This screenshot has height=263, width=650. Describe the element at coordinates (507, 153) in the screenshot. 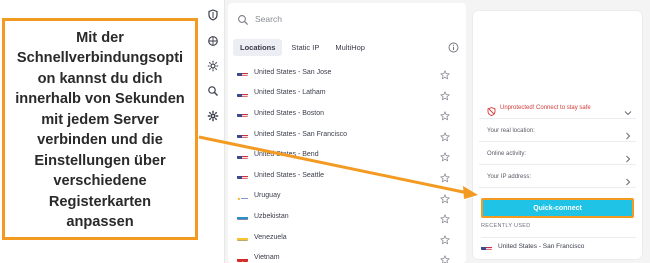

I see `online-activity-label: Online activity:` at that location.